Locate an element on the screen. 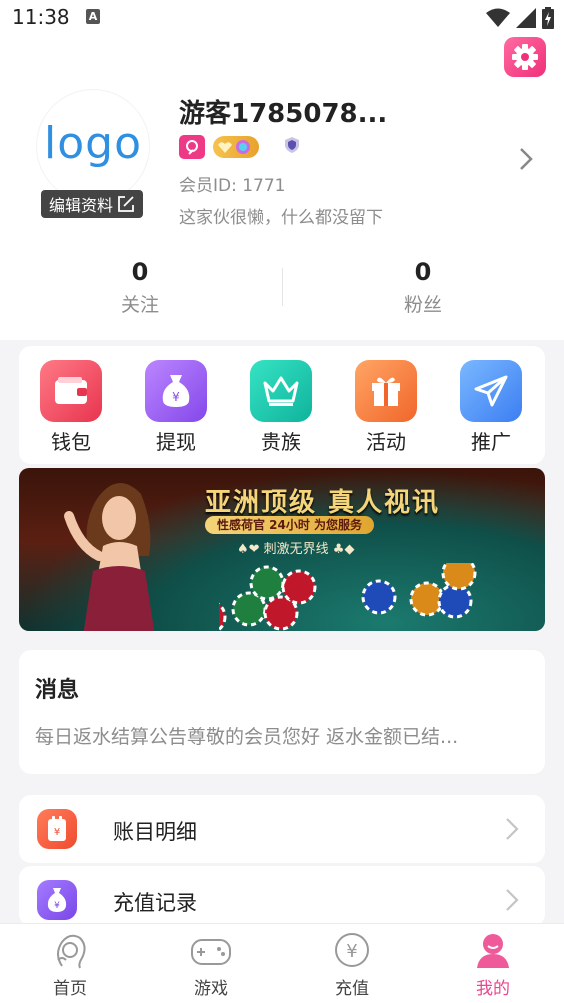 Image resolution: width=564 pixels, height=1003 pixels. yuan-coin-icon: ¥ is located at coordinates (352, 950).